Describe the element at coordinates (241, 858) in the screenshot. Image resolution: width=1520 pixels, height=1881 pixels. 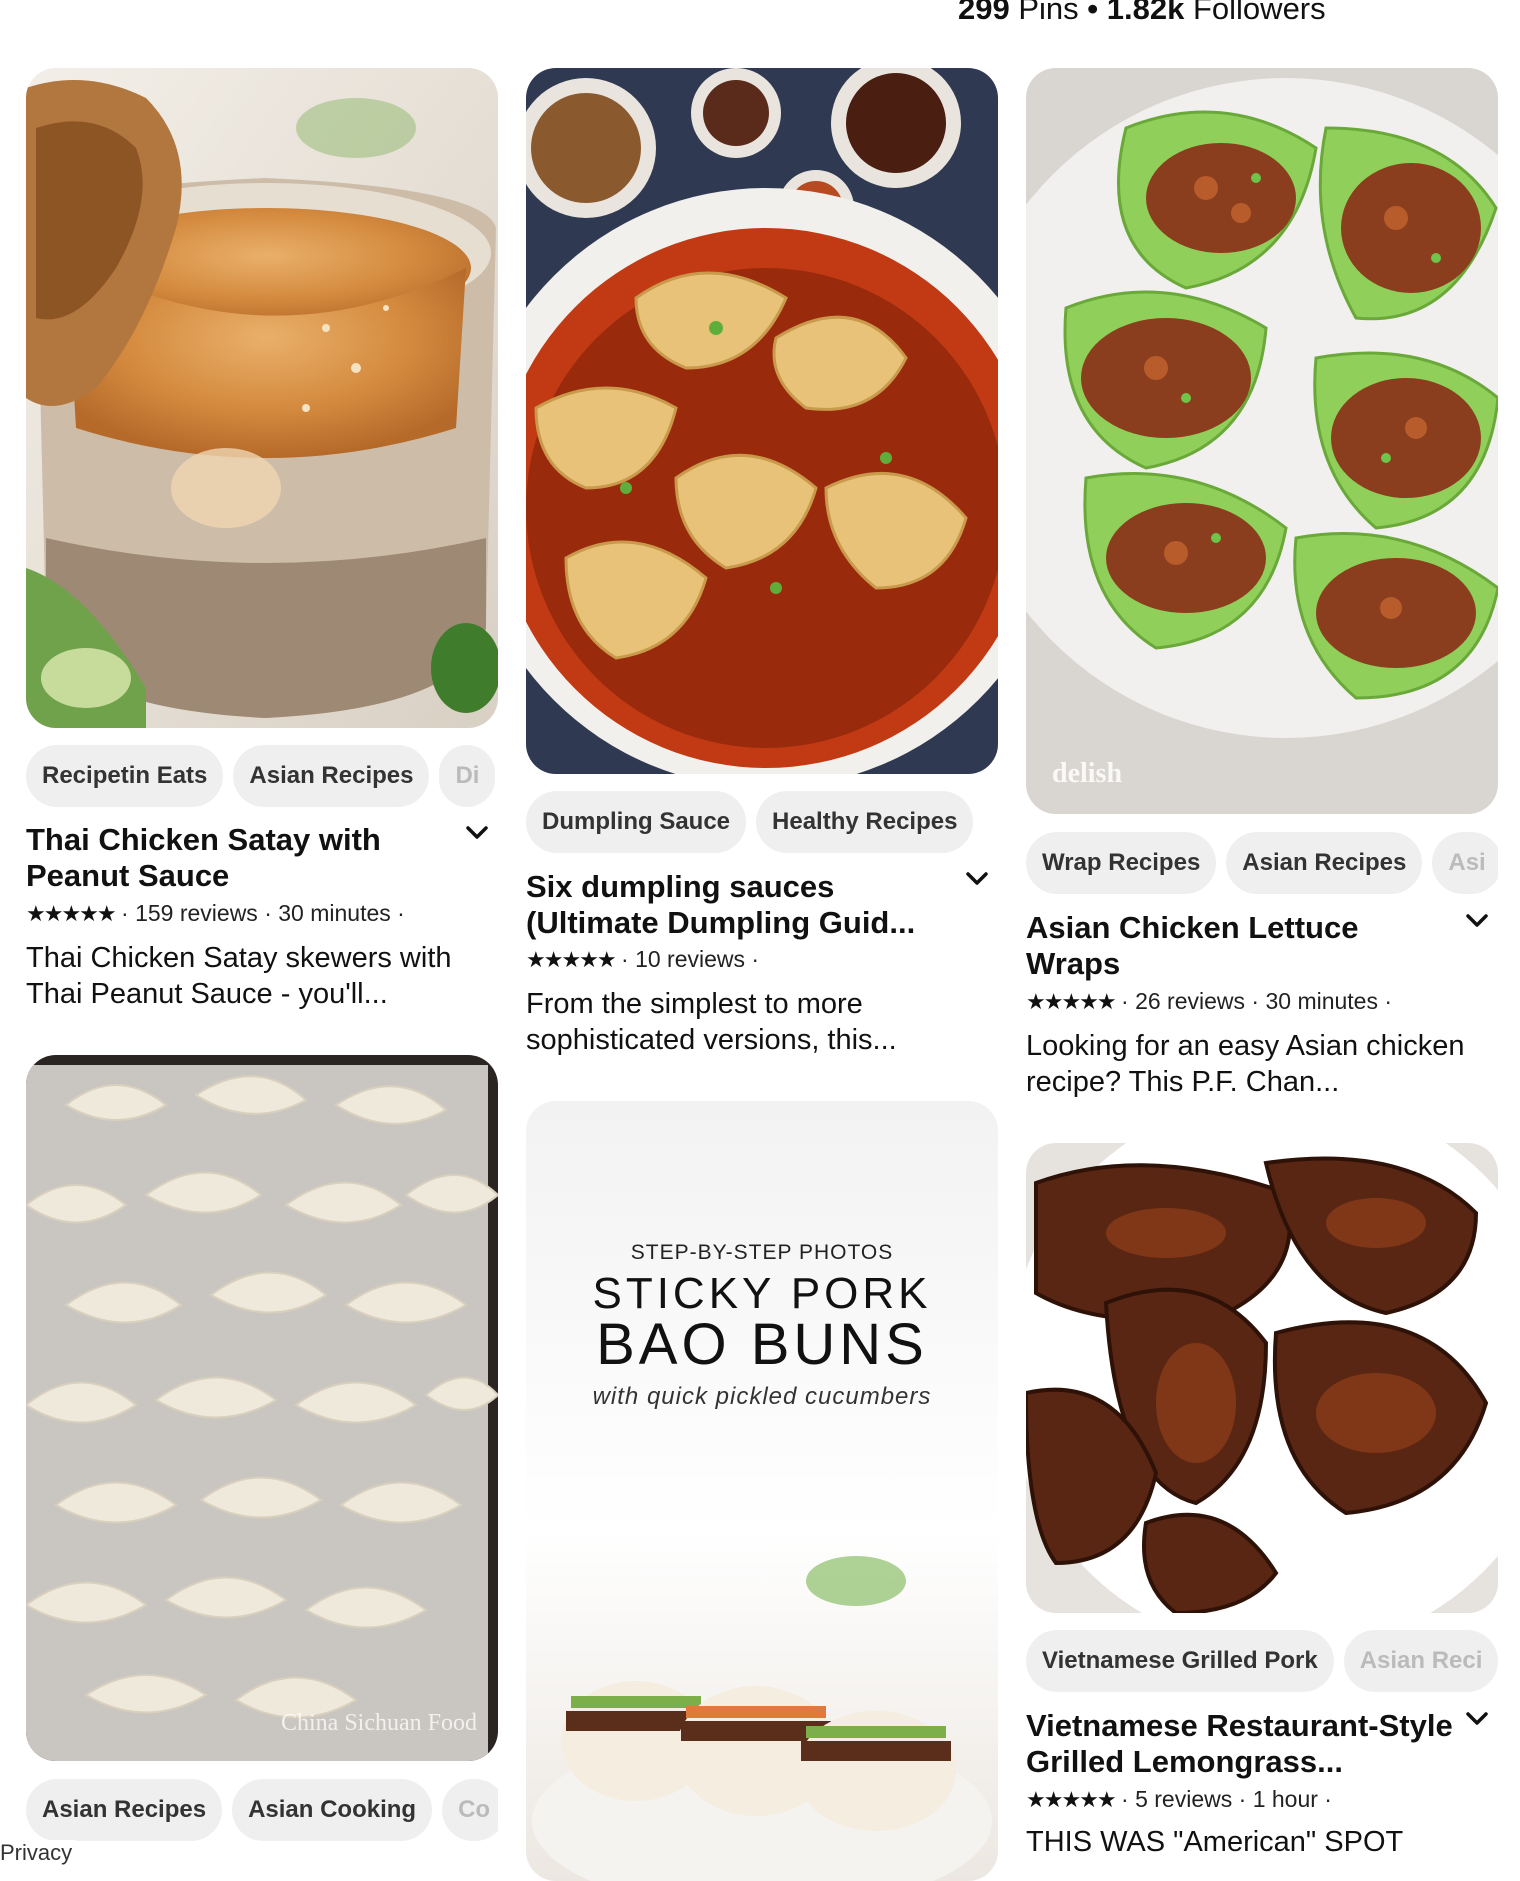
I see `pin-title-satay: Thai Chicken Satay with Peanut Sauce` at that location.